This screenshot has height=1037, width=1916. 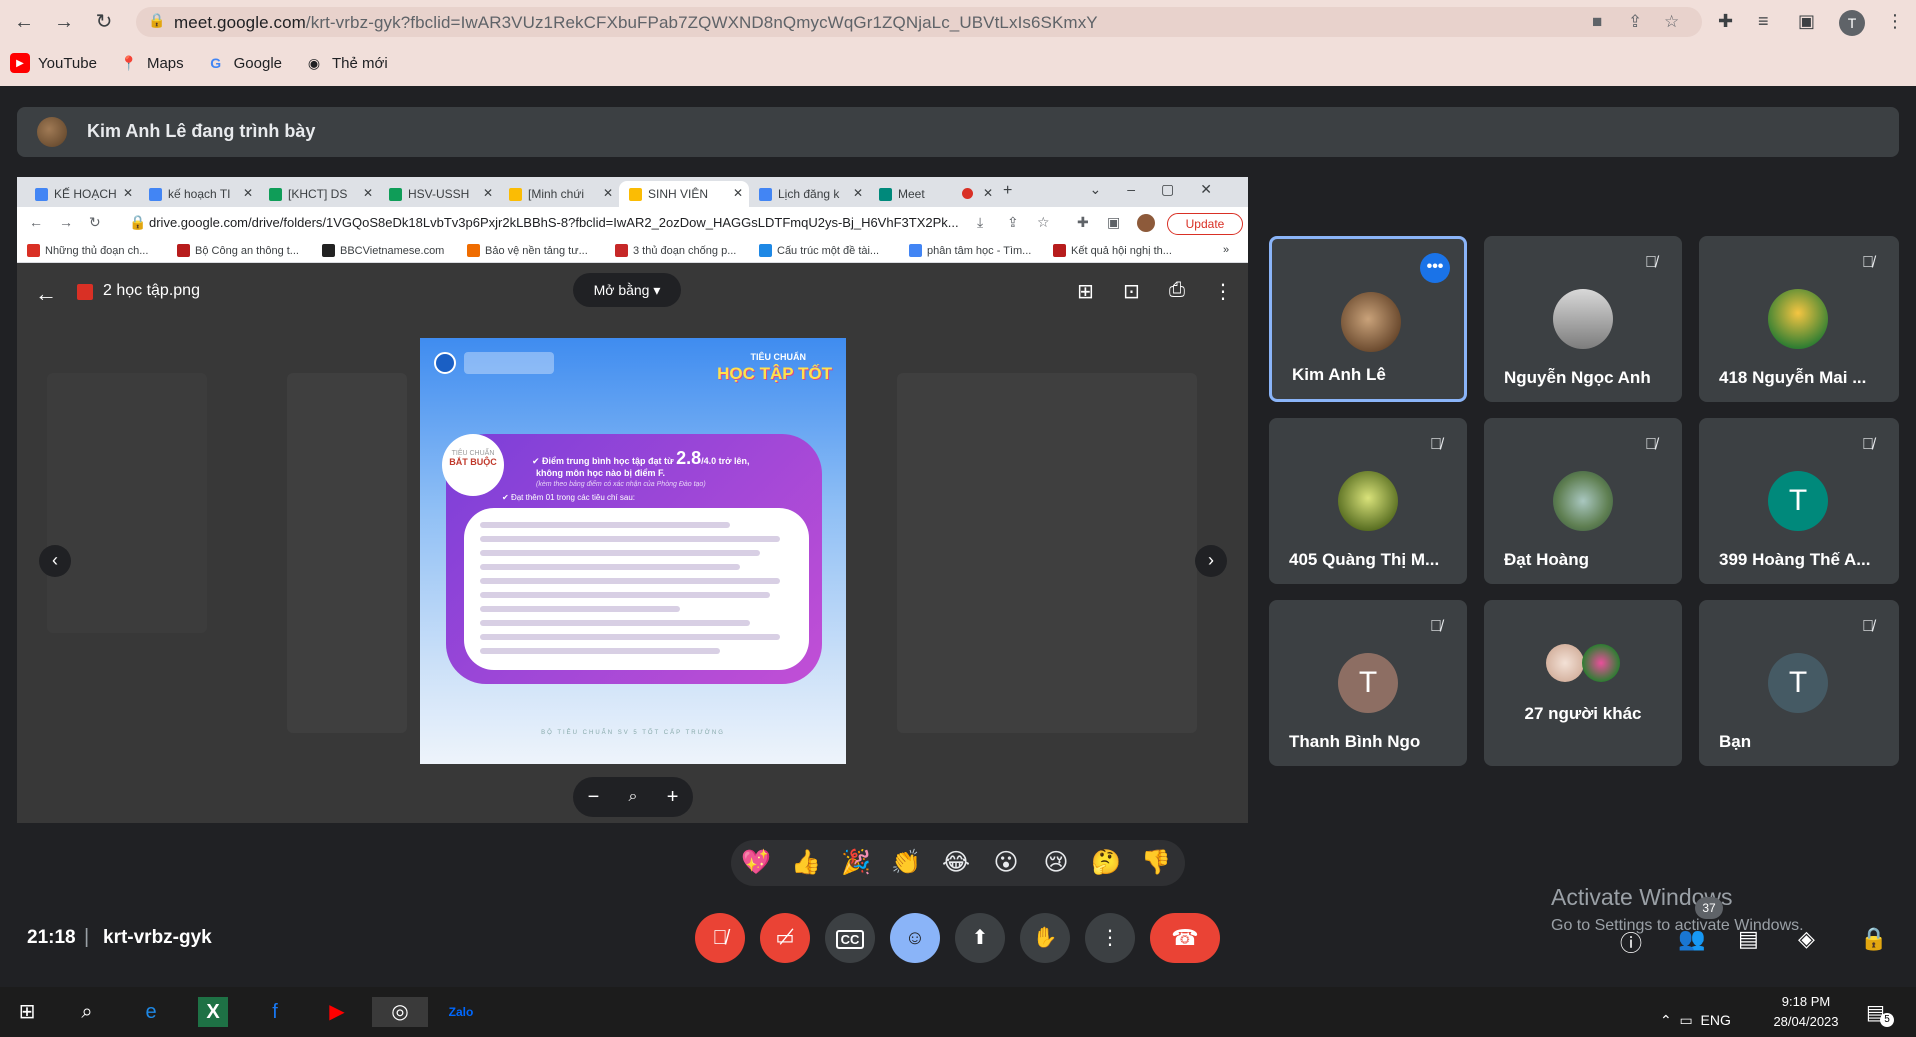 I want to click on laugh-reaction-icon: 😂, so click(x=956, y=863).